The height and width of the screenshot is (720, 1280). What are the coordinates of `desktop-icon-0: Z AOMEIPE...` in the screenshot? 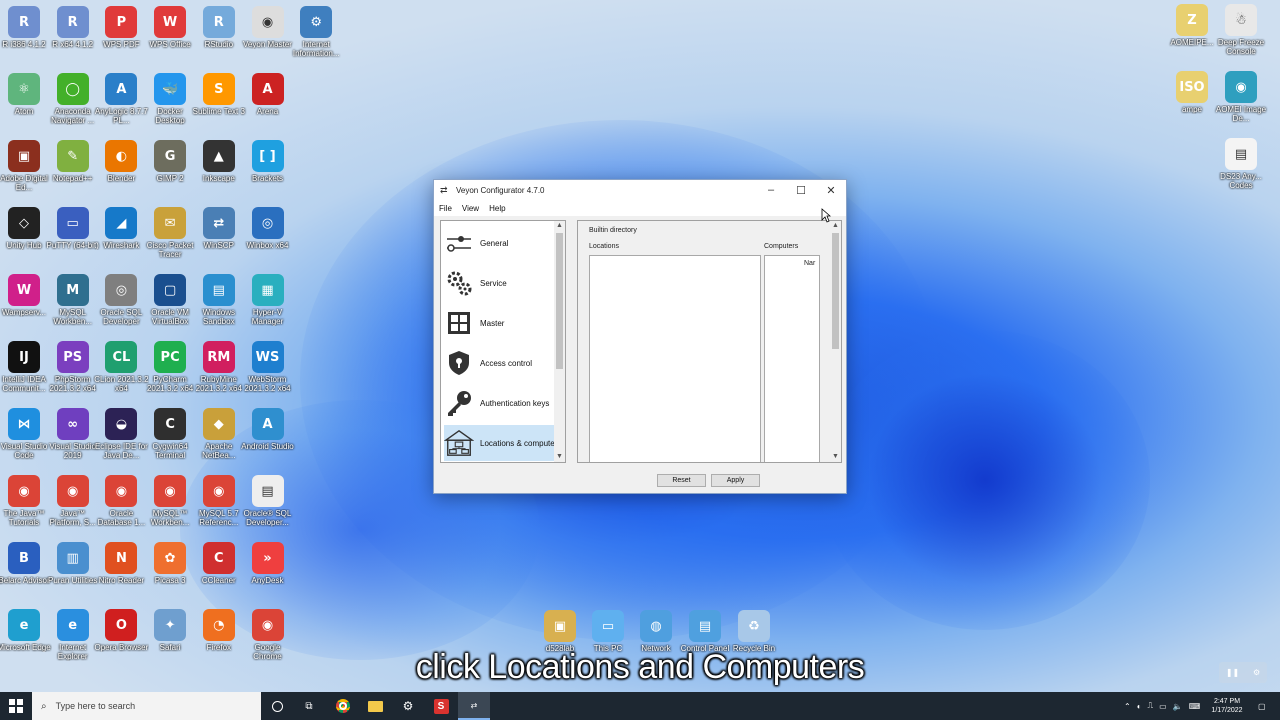 It's located at (1192, 25).